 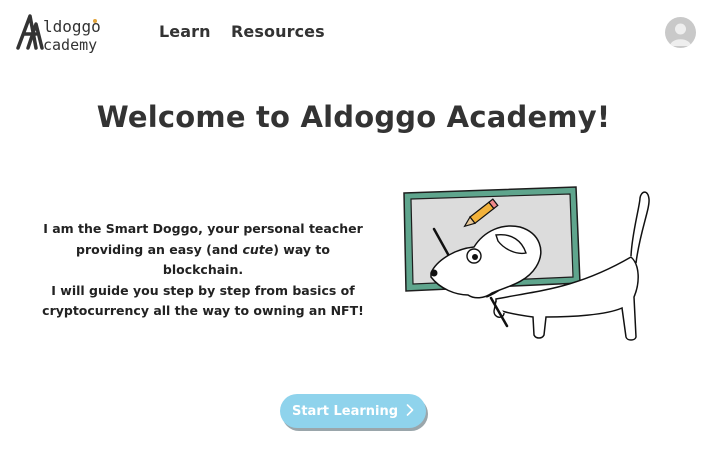 What do you see at coordinates (185, 31) in the screenshot?
I see `nav-learn: Learn` at bounding box center [185, 31].